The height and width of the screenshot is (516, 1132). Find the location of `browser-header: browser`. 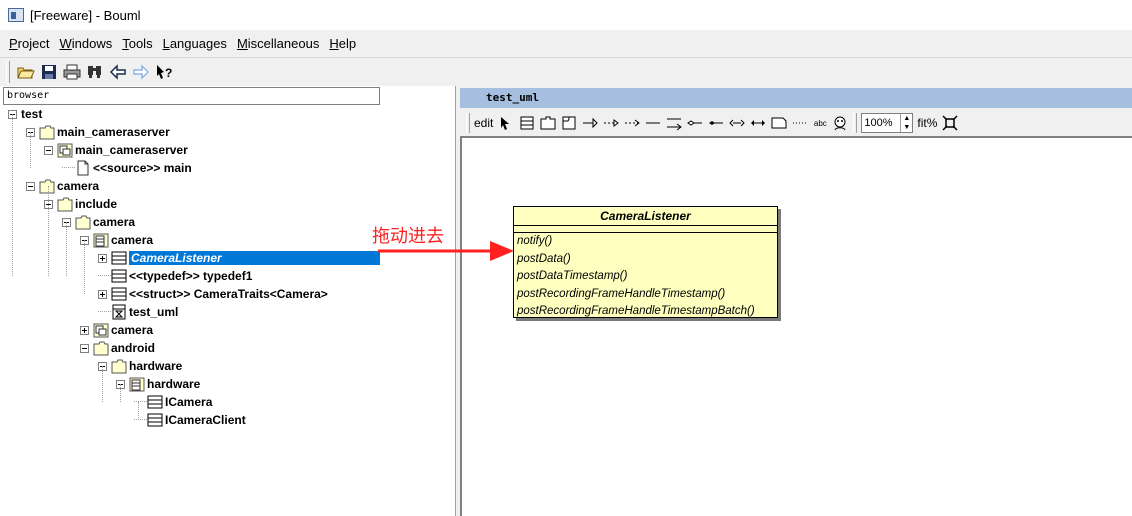

browser-header: browser is located at coordinates (191, 96).